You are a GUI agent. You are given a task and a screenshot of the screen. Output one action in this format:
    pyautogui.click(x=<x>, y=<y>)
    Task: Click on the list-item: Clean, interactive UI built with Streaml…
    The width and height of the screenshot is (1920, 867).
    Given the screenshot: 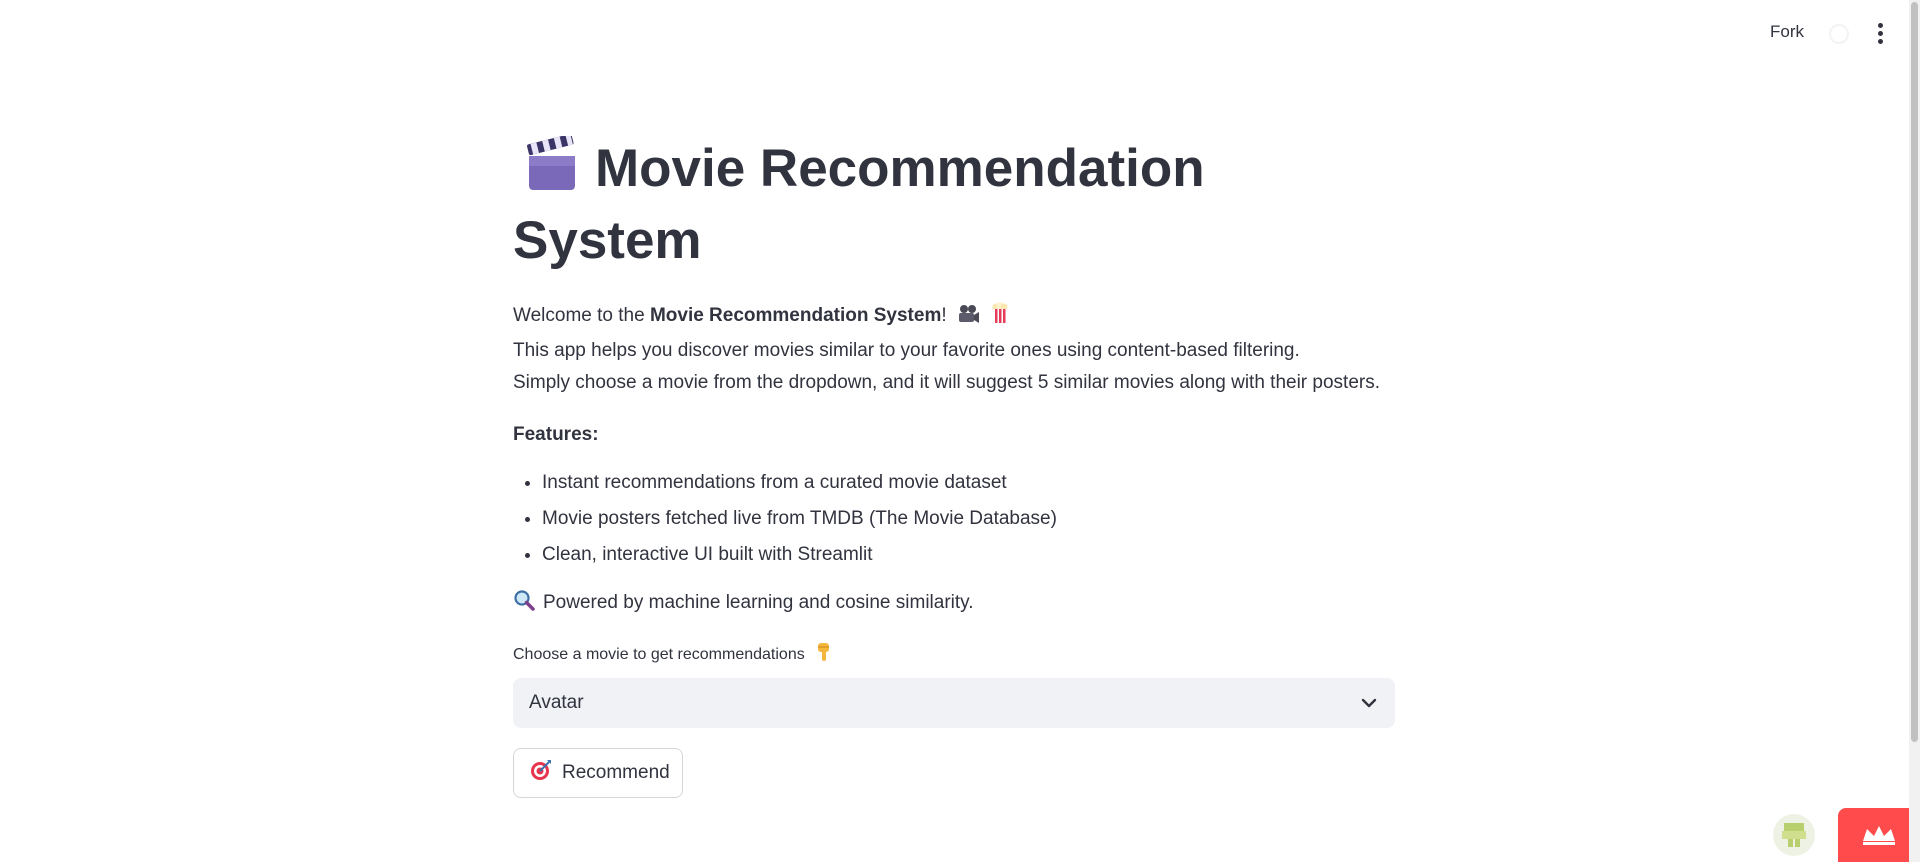 What is the action you would take?
    pyautogui.click(x=968, y=555)
    